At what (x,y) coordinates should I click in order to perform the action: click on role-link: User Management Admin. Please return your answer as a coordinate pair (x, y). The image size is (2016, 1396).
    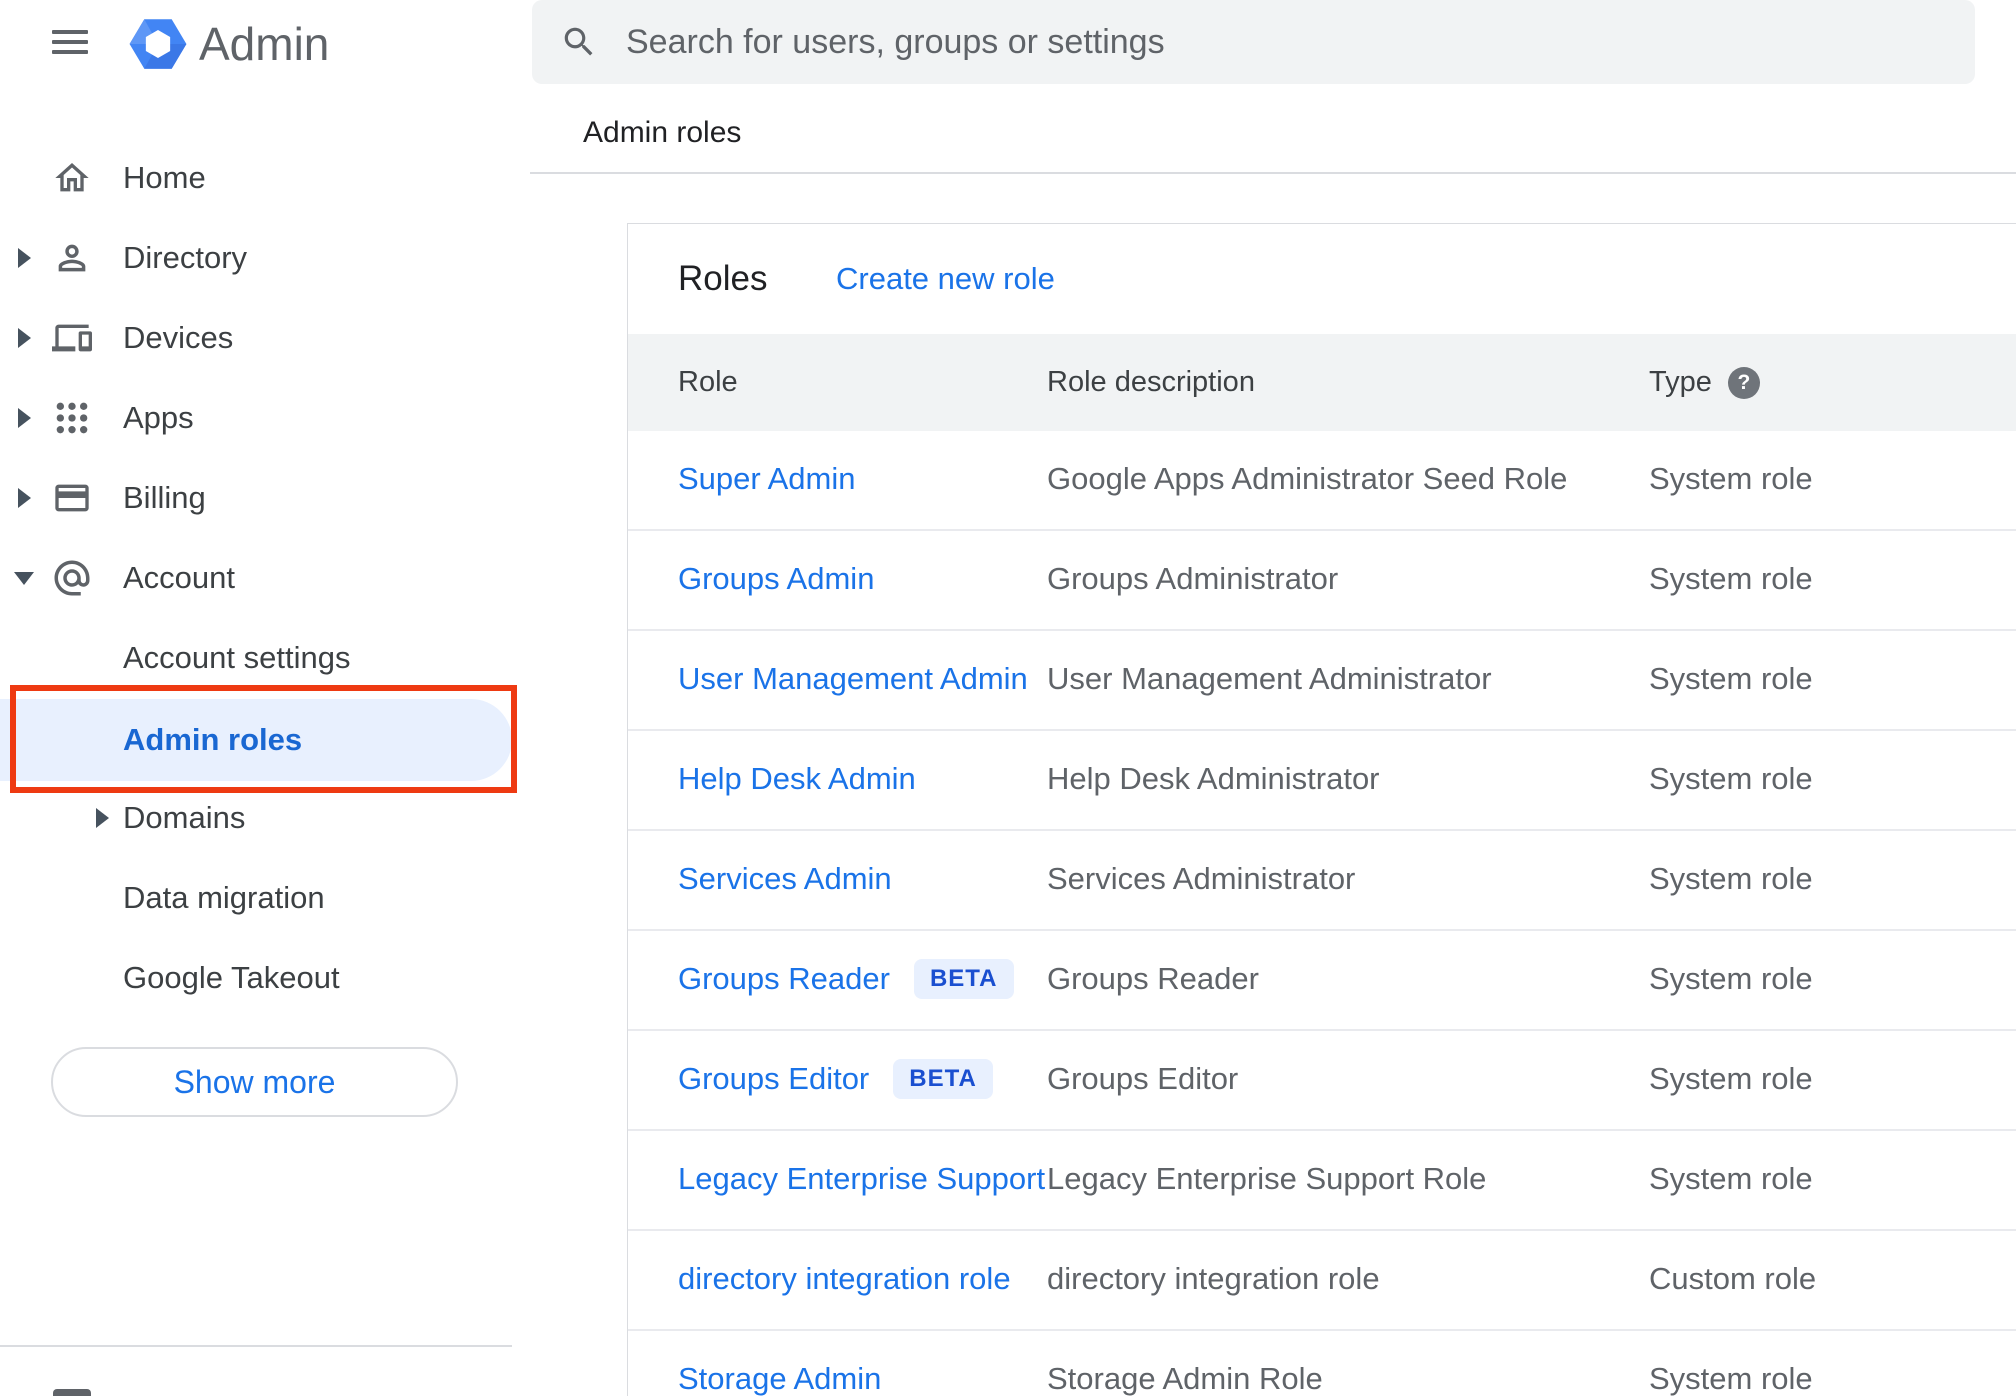
    Looking at the image, I should click on (853, 679).